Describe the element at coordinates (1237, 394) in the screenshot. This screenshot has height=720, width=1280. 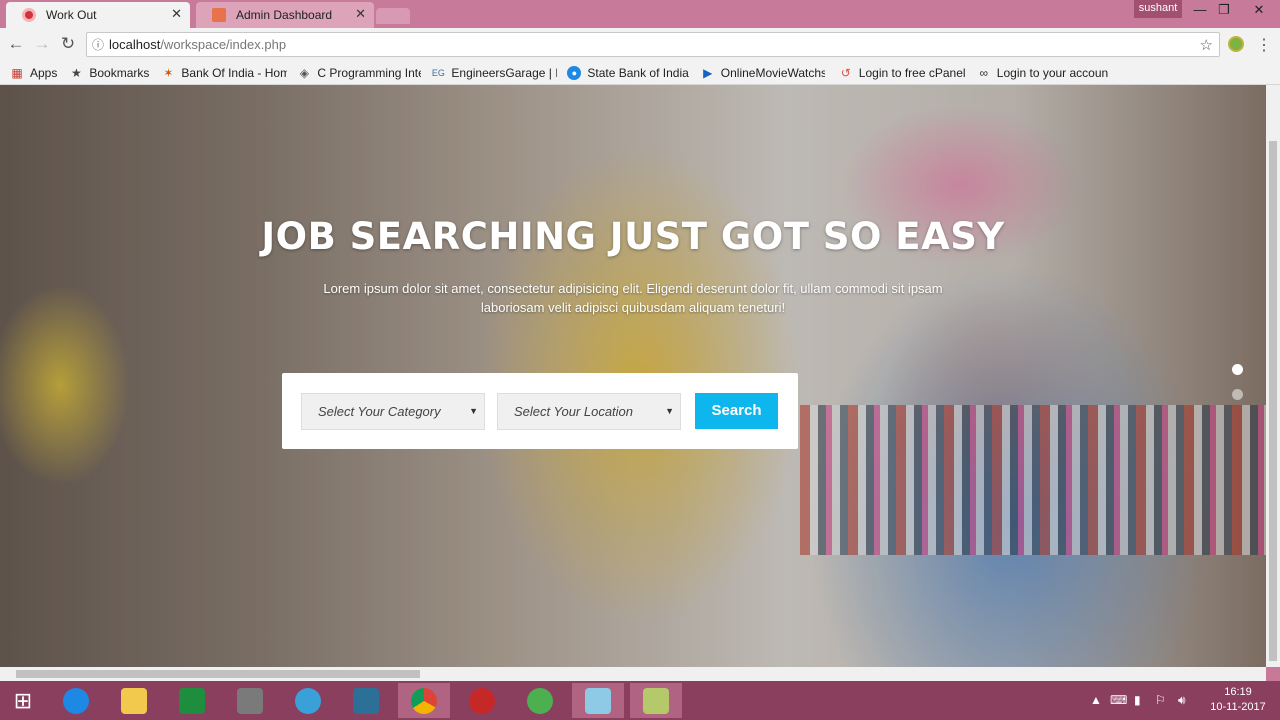
I see `slider-dot` at that location.